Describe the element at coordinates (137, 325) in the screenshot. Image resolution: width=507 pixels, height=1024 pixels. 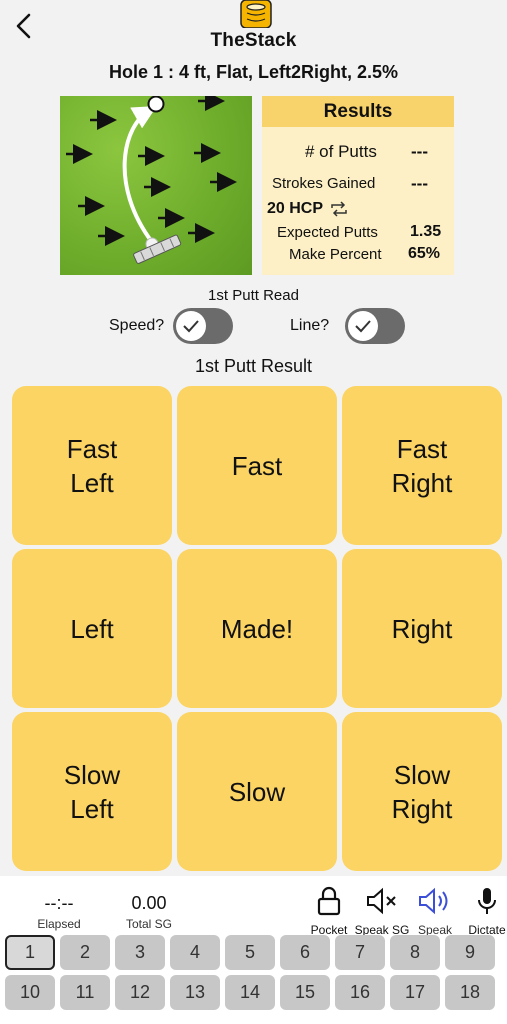
I see `speed-label: Speed?` at that location.